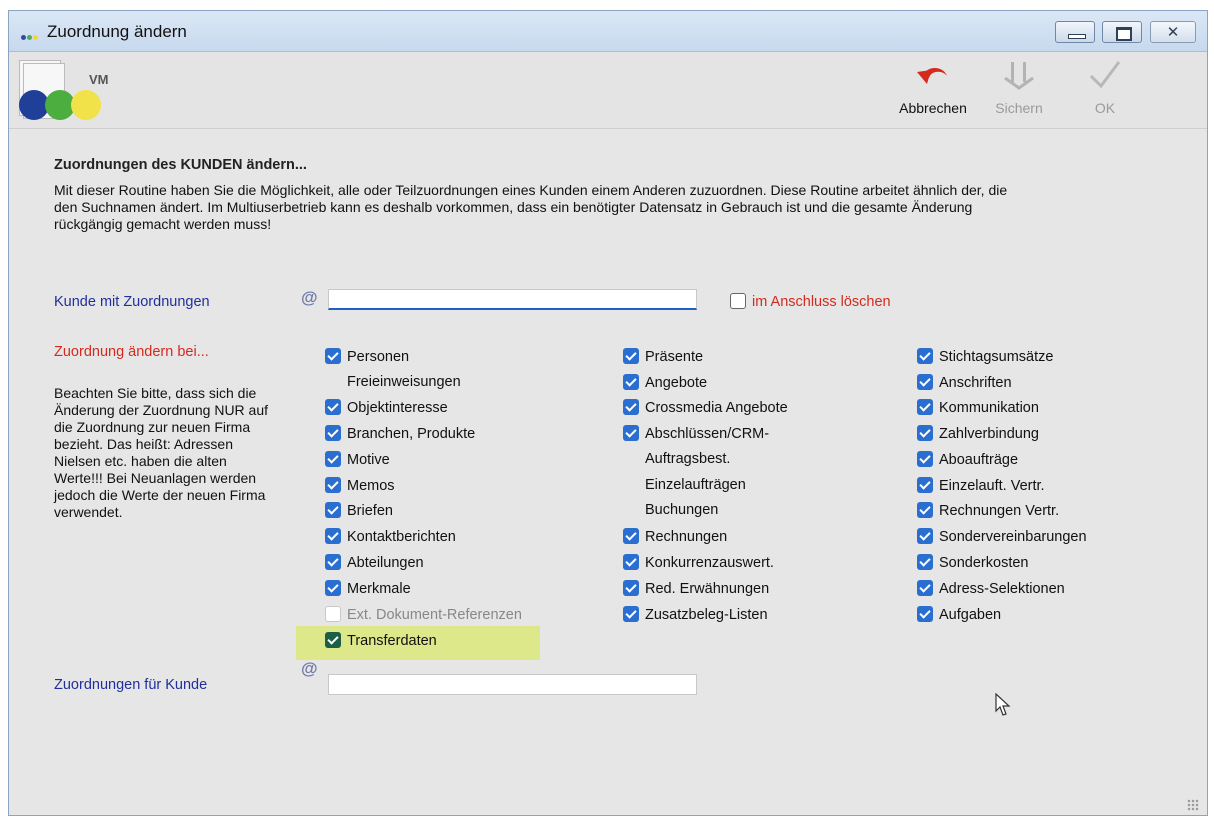 This screenshot has width=1214, height=817. I want to click on checkbox-label: Angebote, so click(676, 383).